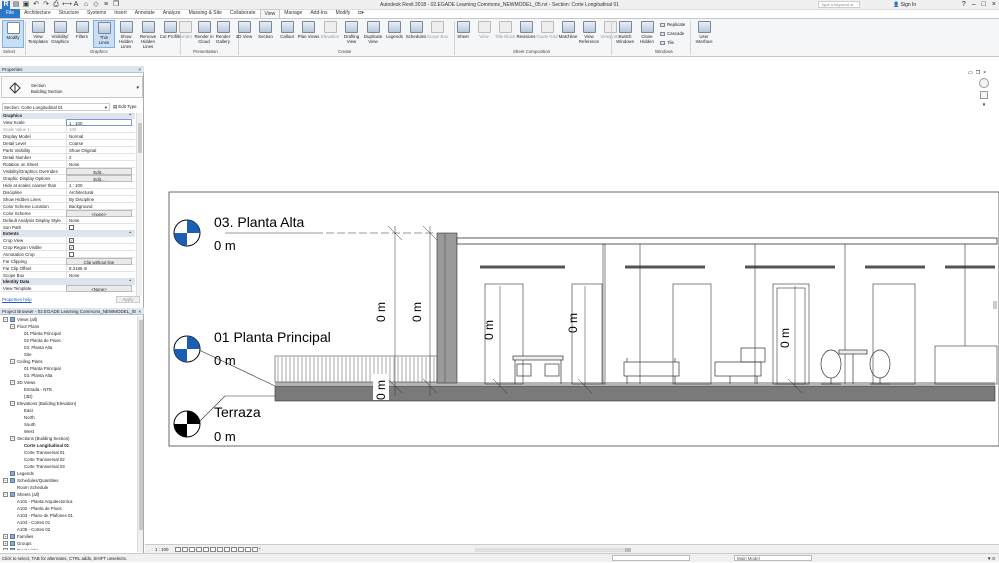  Describe the element at coordinates (438, 34) in the screenshot. I see `scope-box-button: Scope Box` at that location.